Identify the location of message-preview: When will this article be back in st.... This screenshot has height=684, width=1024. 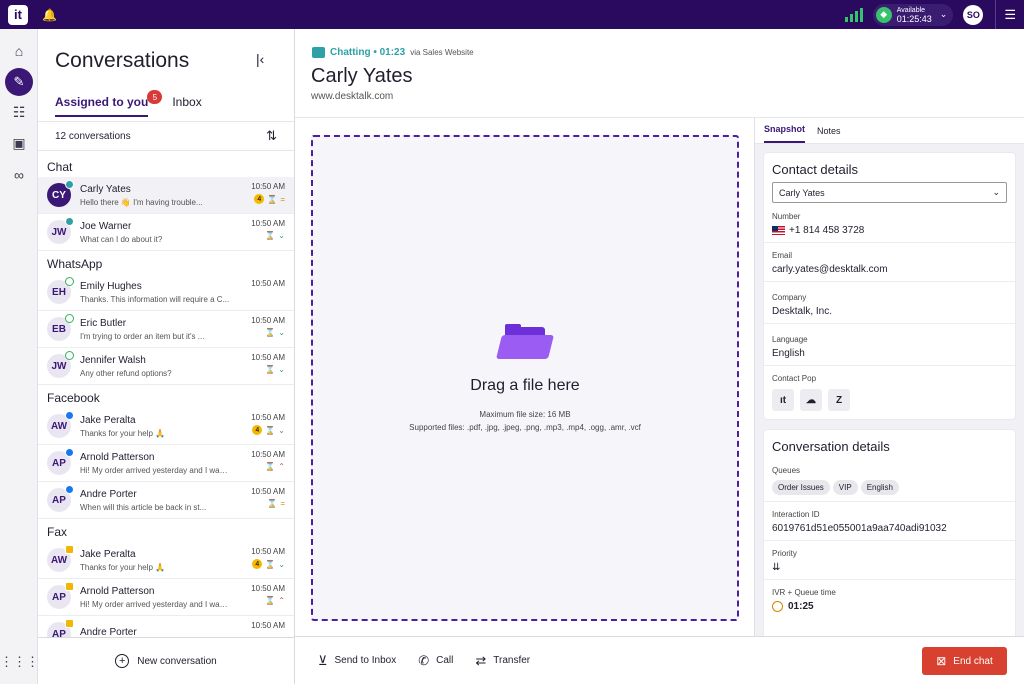
(143, 507).